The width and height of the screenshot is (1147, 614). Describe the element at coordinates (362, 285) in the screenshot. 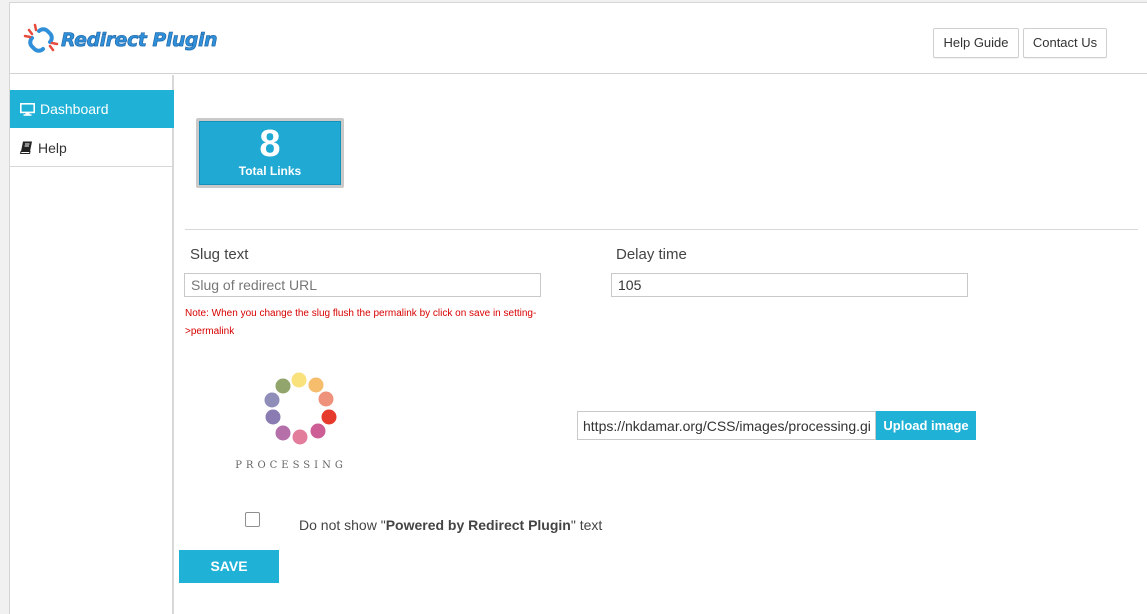

I see `slug-input` at that location.